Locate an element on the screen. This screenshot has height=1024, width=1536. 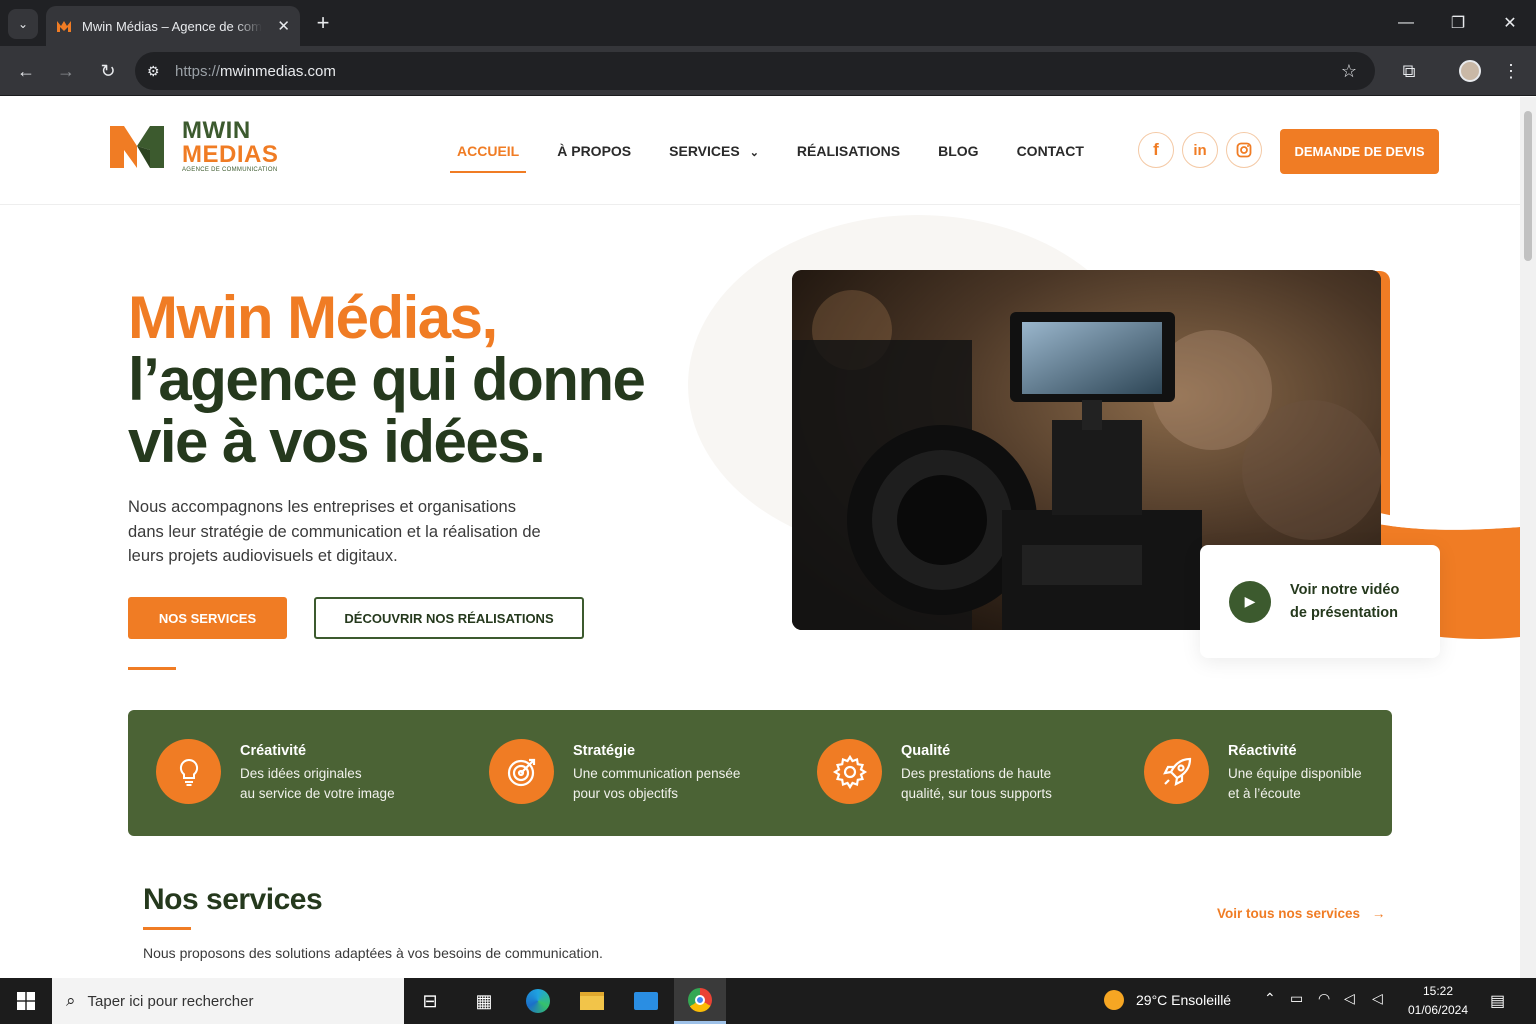
services-title: Nos services is located at coordinates (233, 899).